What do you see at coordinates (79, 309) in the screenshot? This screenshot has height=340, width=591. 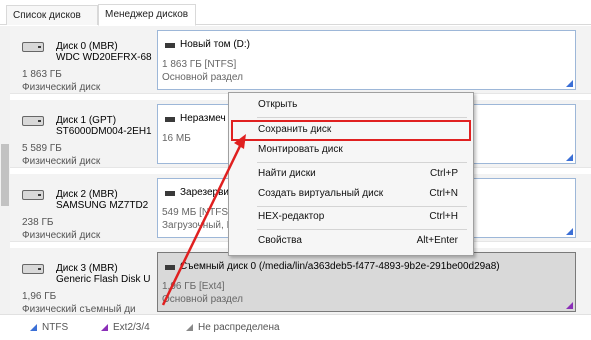 I see `disk-type: Физический съемный ди` at bounding box center [79, 309].